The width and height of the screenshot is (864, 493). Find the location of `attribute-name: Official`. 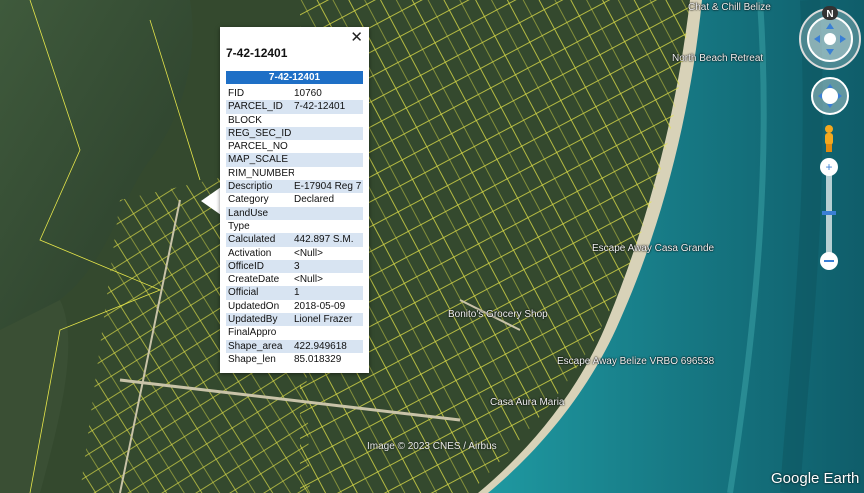

attribute-name: Official is located at coordinates (243, 293).